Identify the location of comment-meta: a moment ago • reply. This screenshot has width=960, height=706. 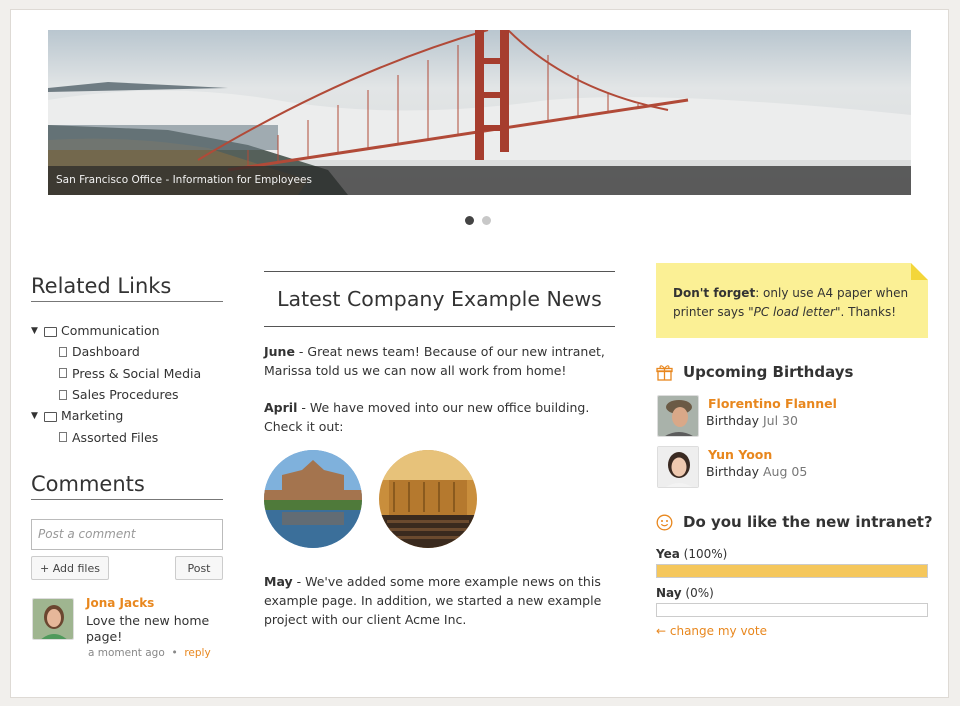
(149, 653).